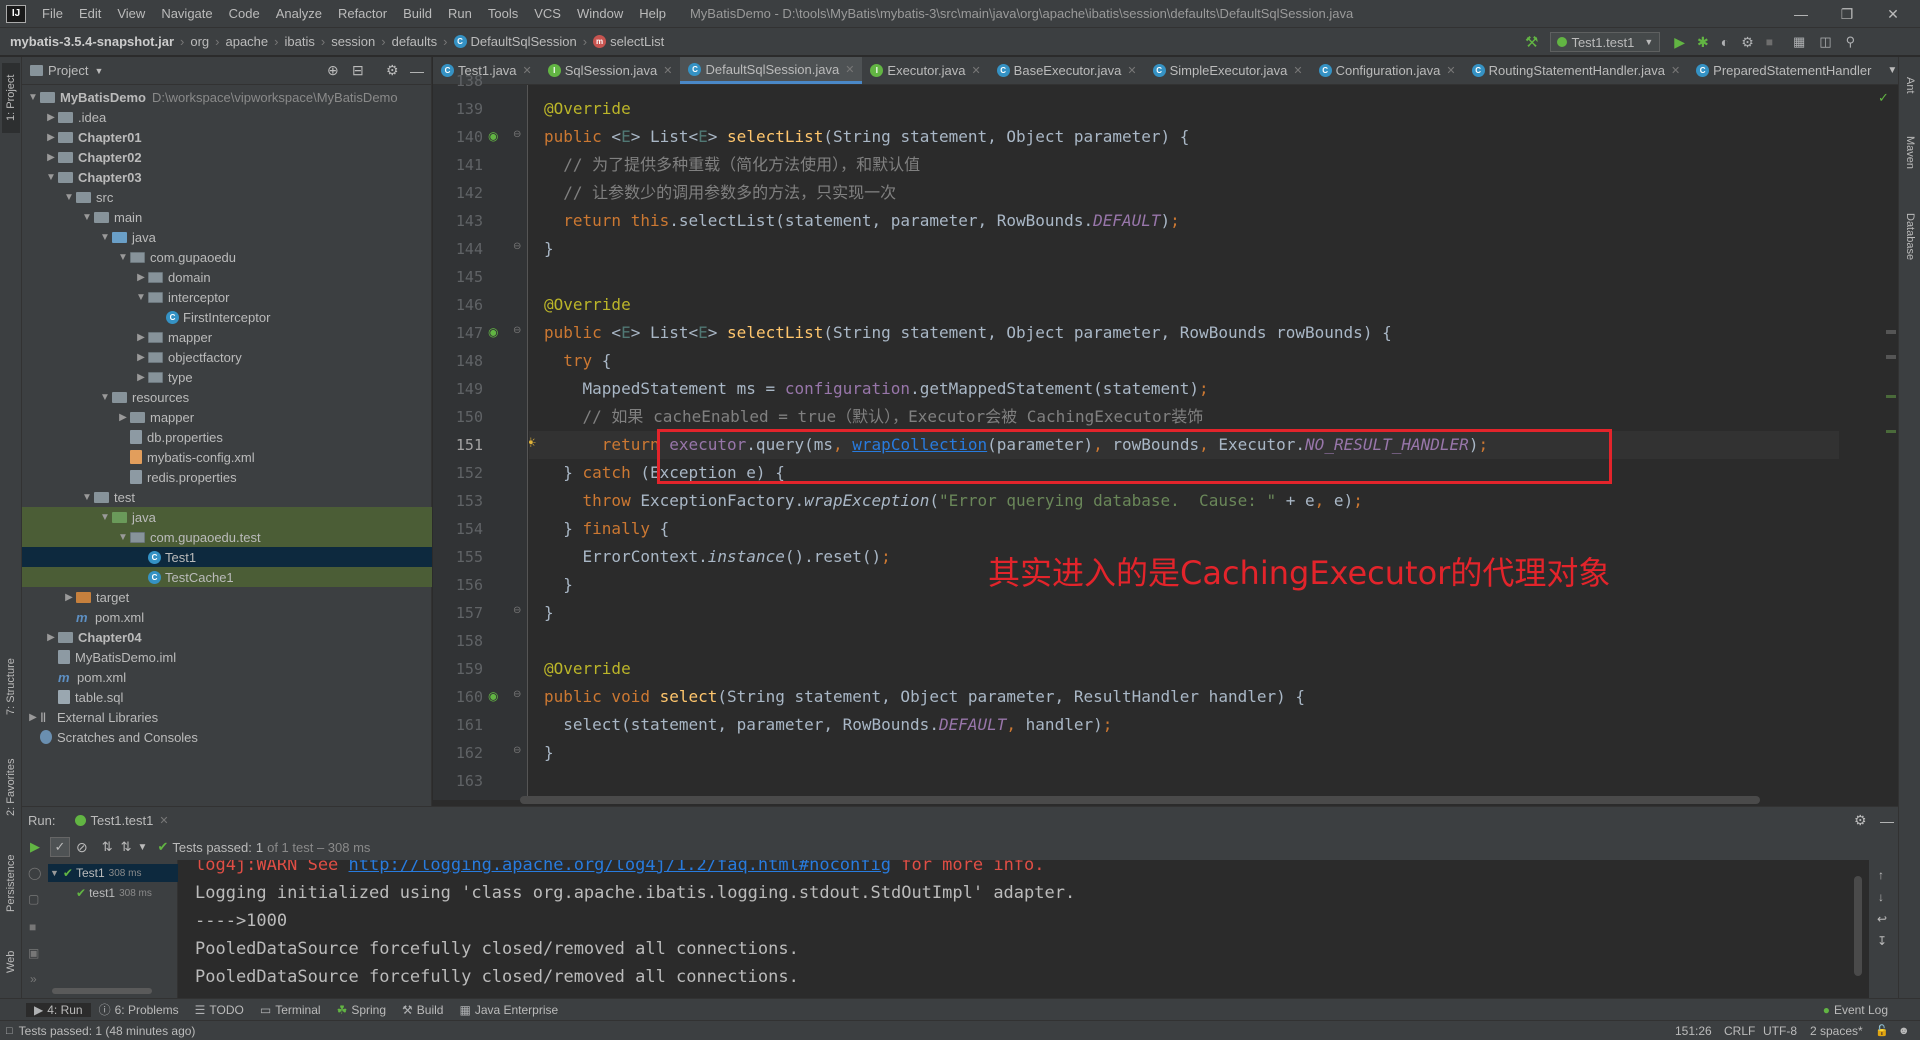 This screenshot has width=1920, height=1040. Describe the element at coordinates (503, 13) in the screenshot. I see `menu-item-tools: Tools` at that location.